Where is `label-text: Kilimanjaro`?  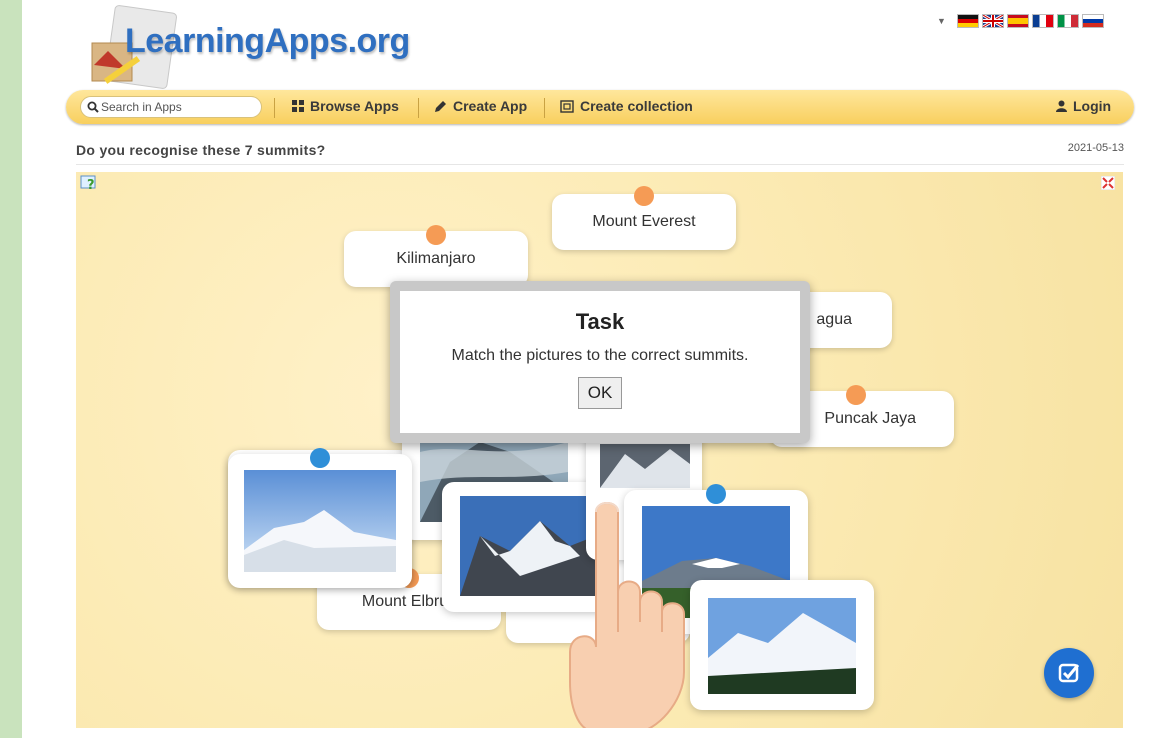
label-text: Kilimanjaro is located at coordinates (436, 258).